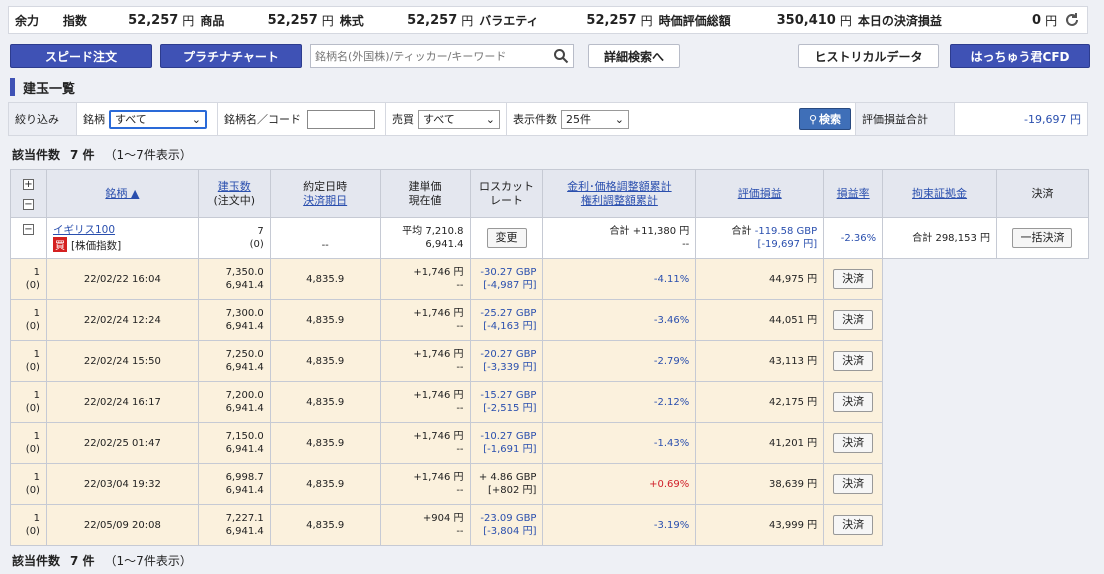 Image resolution: width=1104 pixels, height=574 pixels. What do you see at coordinates (94, 119) in the screenshot?
I see `brand-filter-label: 銘柄` at bounding box center [94, 119].